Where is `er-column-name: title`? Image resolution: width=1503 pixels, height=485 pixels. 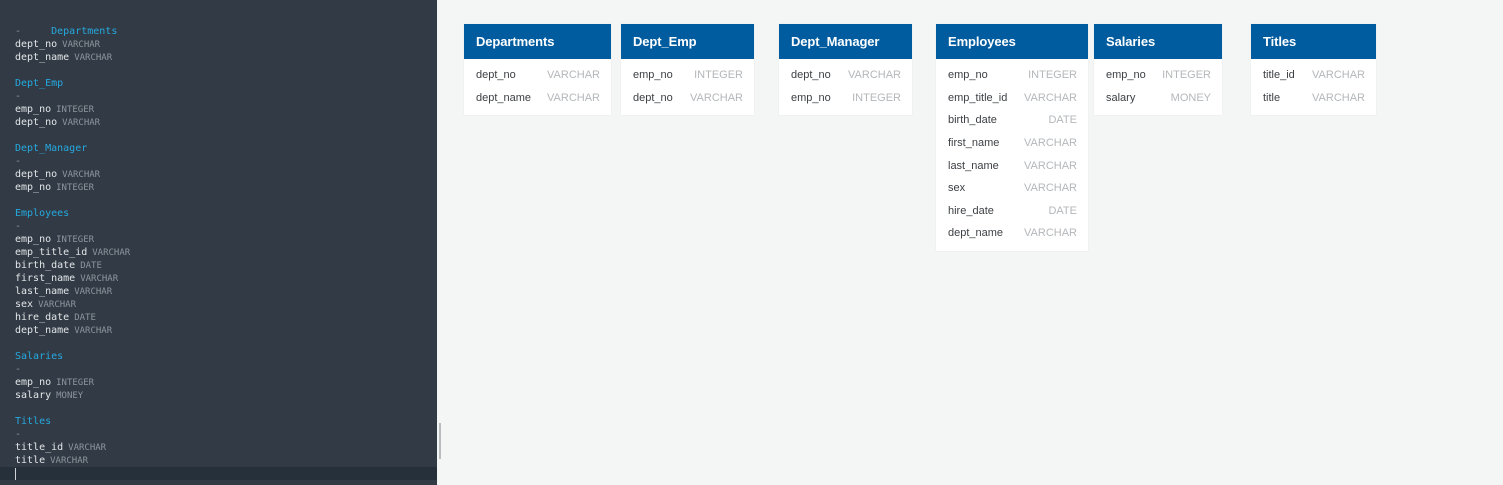
er-column-name: title is located at coordinates (1272, 97).